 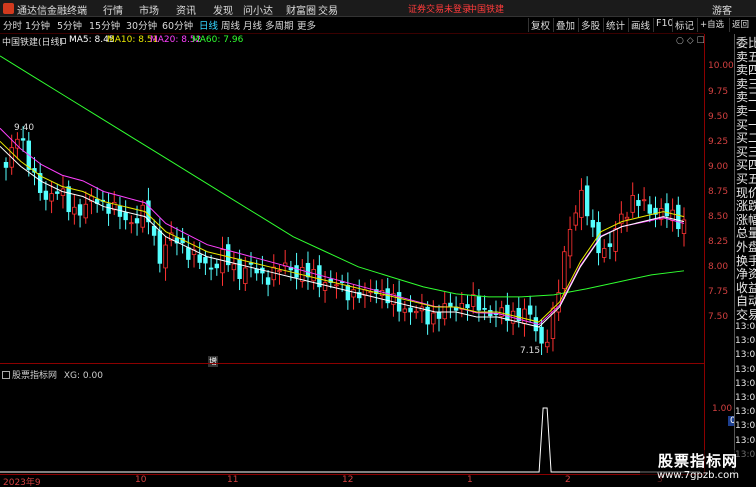 What do you see at coordinates (746, 301) in the screenshot?
I see `side-panel-item: 自动` at bounding box center [746, 301].